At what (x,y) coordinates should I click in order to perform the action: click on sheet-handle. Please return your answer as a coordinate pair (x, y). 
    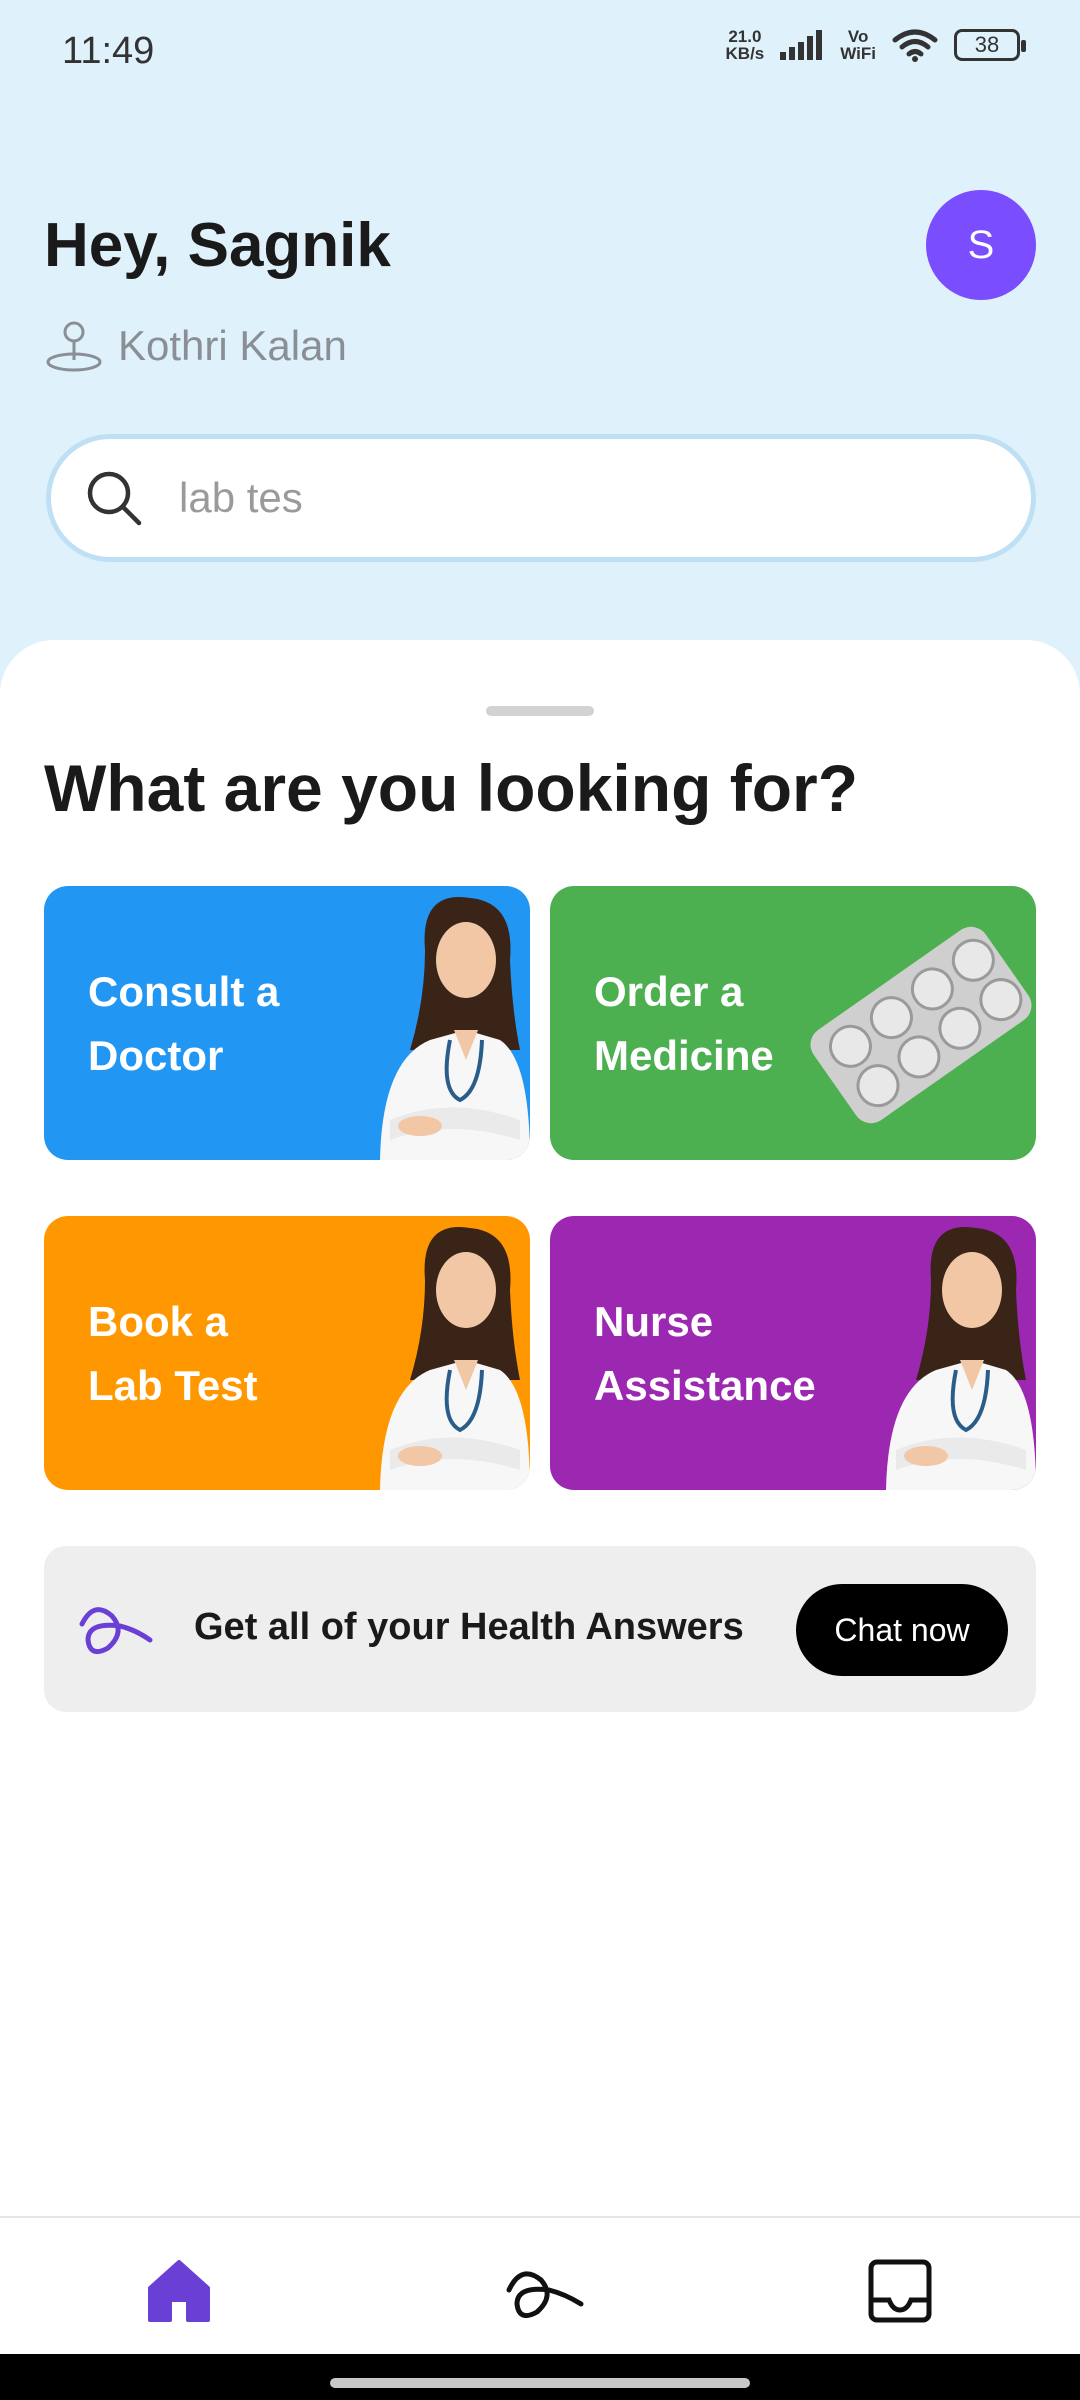
    Looking at the image, I should click on (540, 711).